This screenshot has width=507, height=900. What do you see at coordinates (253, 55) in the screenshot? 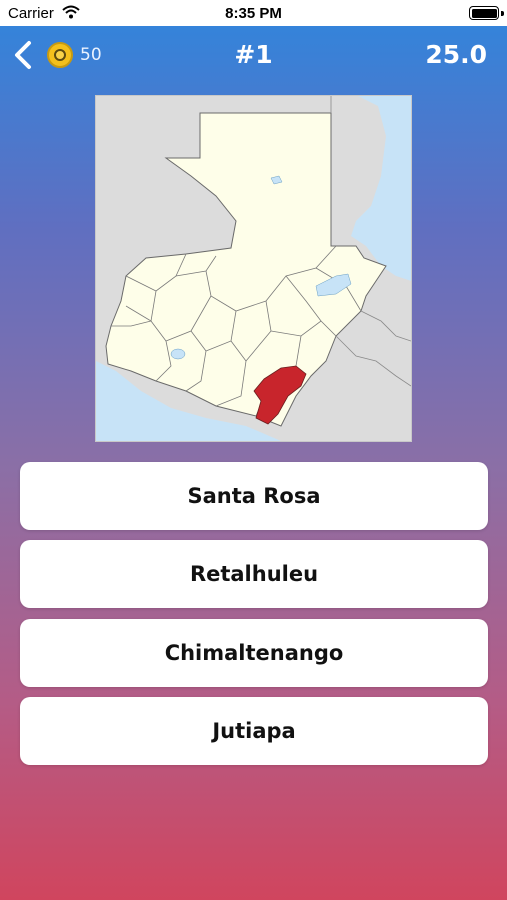
I see `quiz-header: 50 #1 25.0` at bounding box center [253, 55].